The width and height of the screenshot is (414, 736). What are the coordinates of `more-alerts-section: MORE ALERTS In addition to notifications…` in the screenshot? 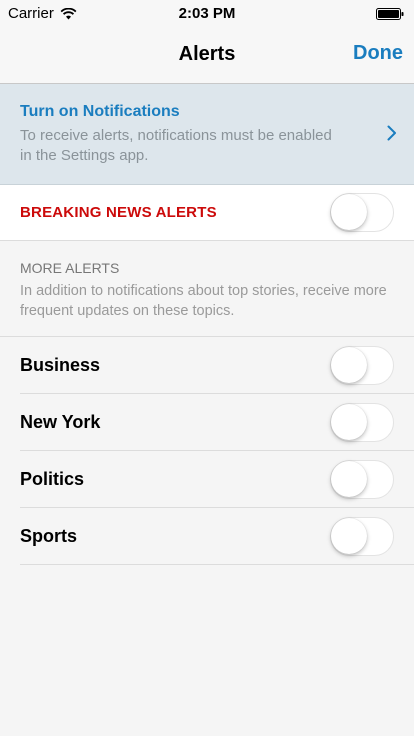 It's located at (207, 289).